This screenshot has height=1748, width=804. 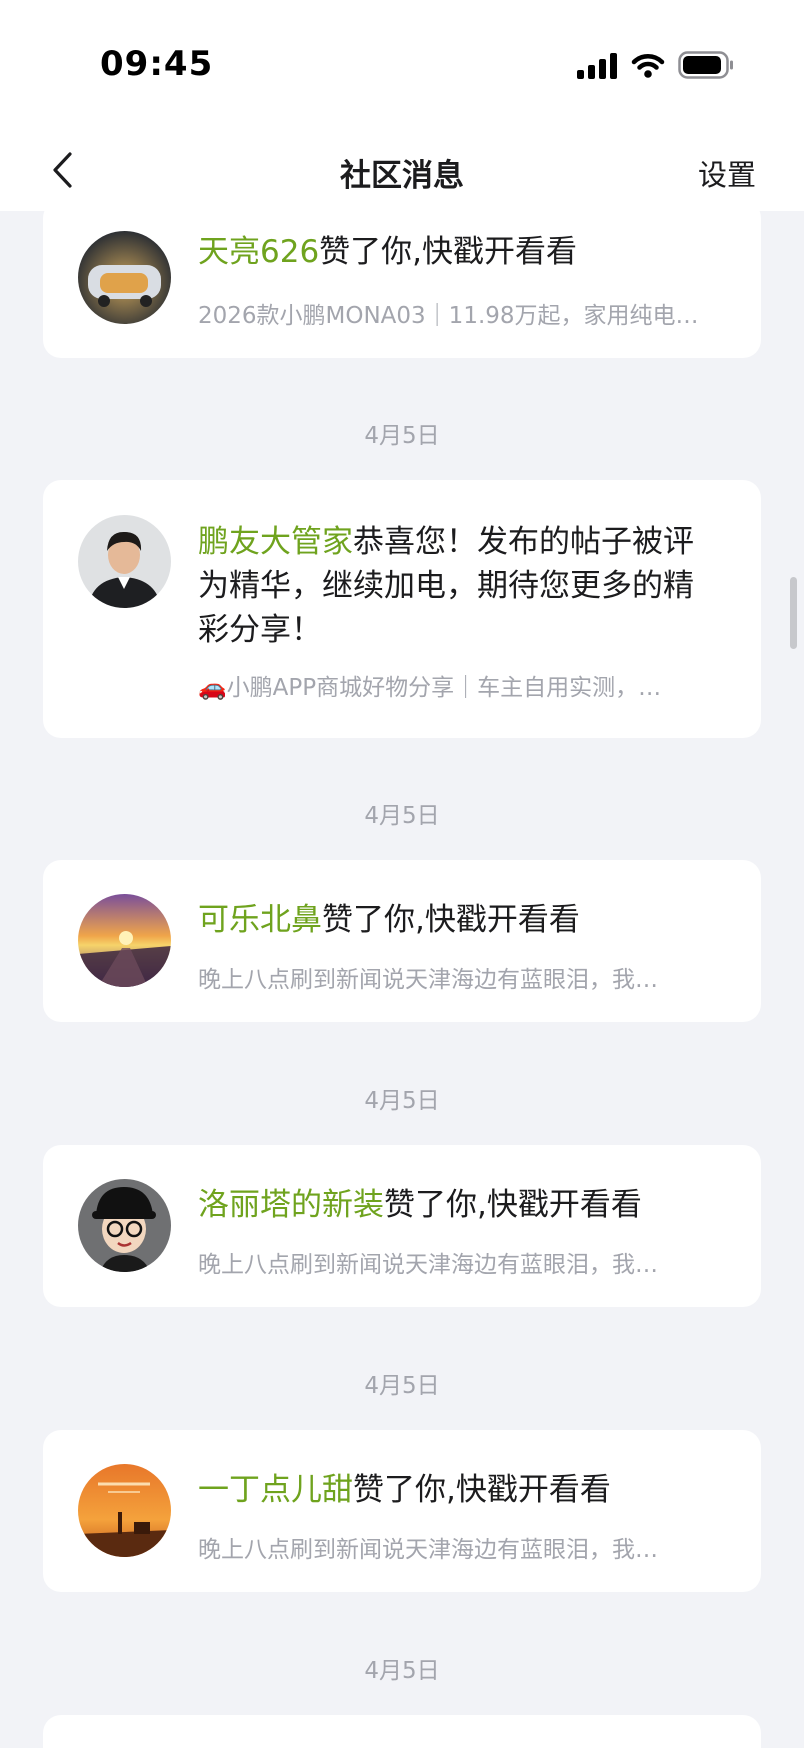 What do you see at coordinates (727, 173) in the screenshot?
I see `settings-button: 设置` at bounding box center [727, 173].